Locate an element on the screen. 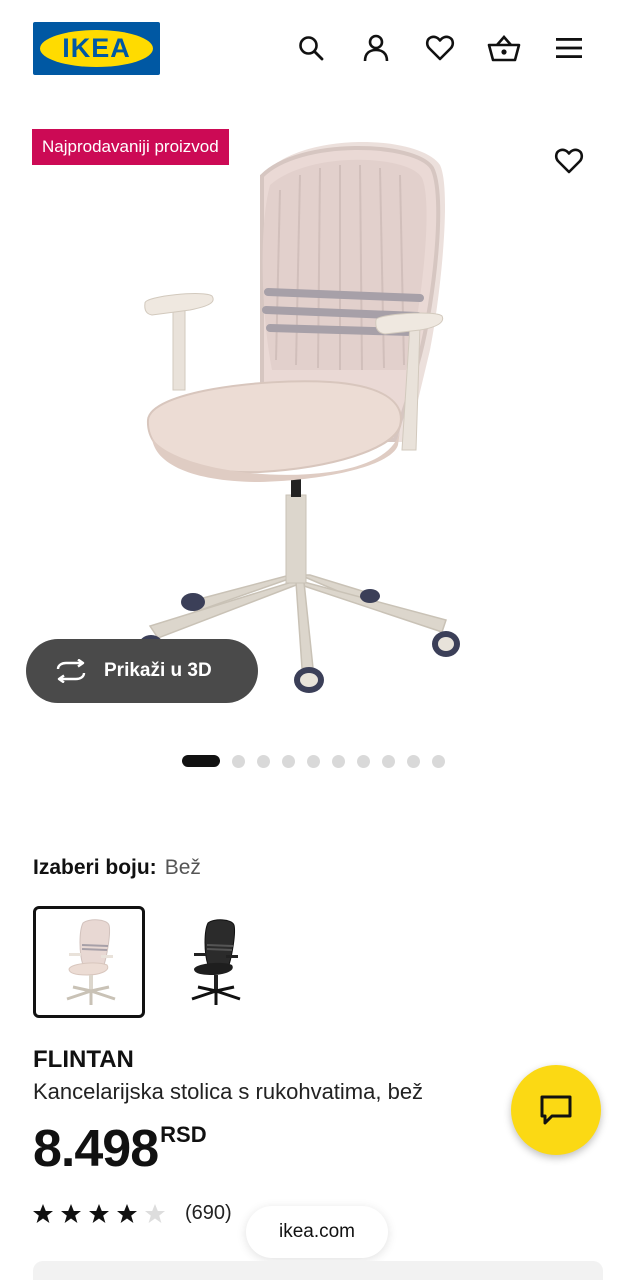 Image resolution: width=634 pixels, height=1280 pixels. chair-black-thumbnail is located at coordinates (216, 962).